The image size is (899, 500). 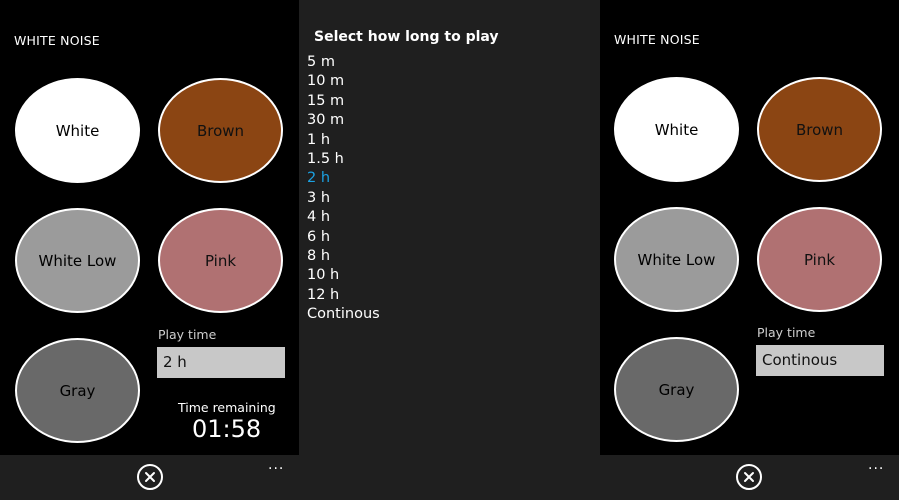 What do you see at coordinates (343, 295) in the screenshot?
I see `duration-option: 12 h` at bounding box center [343, 295].